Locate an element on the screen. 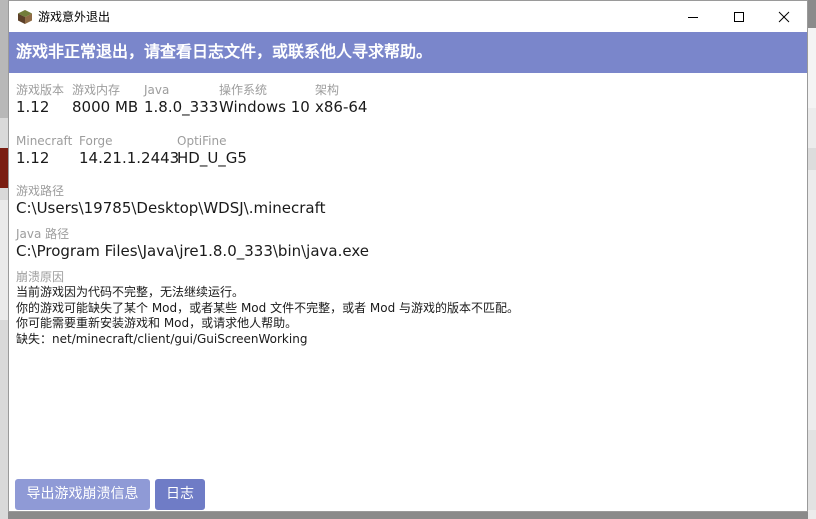 Image resolution: width=816 pixels, height=519 pixels. minecraft-version-label: Minecraft is located at coordinates (44, 141).